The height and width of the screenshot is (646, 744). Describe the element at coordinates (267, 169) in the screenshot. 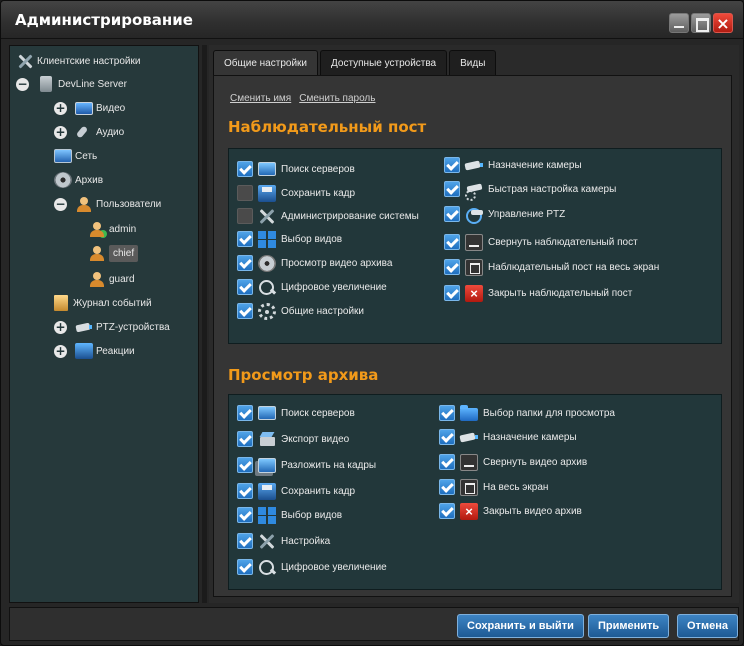

I see `monitor-icon` at that location.